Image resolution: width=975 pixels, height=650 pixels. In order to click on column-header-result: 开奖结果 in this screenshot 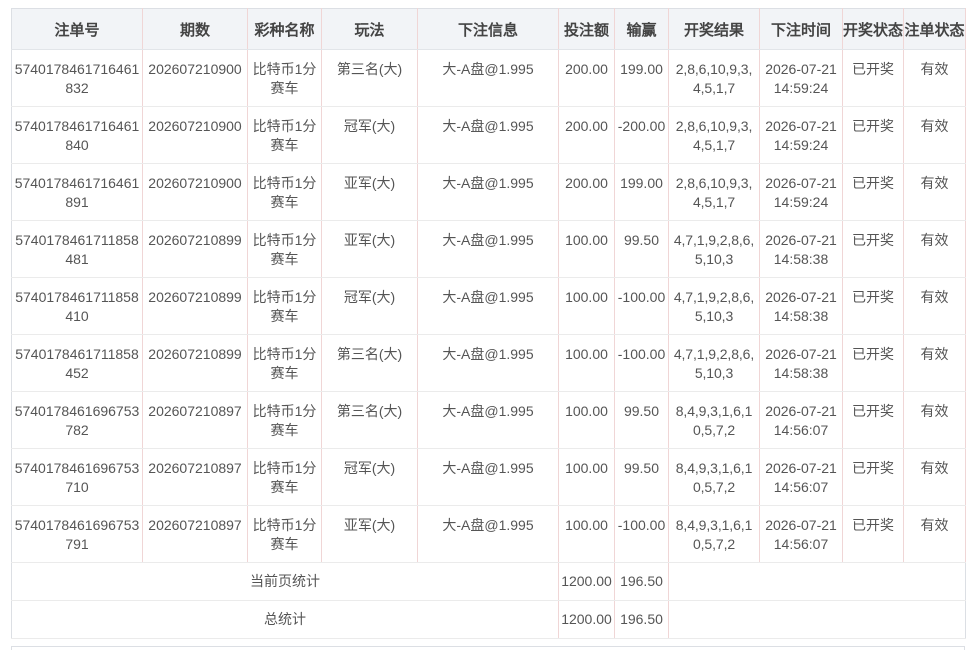, I will do `click(714, 29)`.